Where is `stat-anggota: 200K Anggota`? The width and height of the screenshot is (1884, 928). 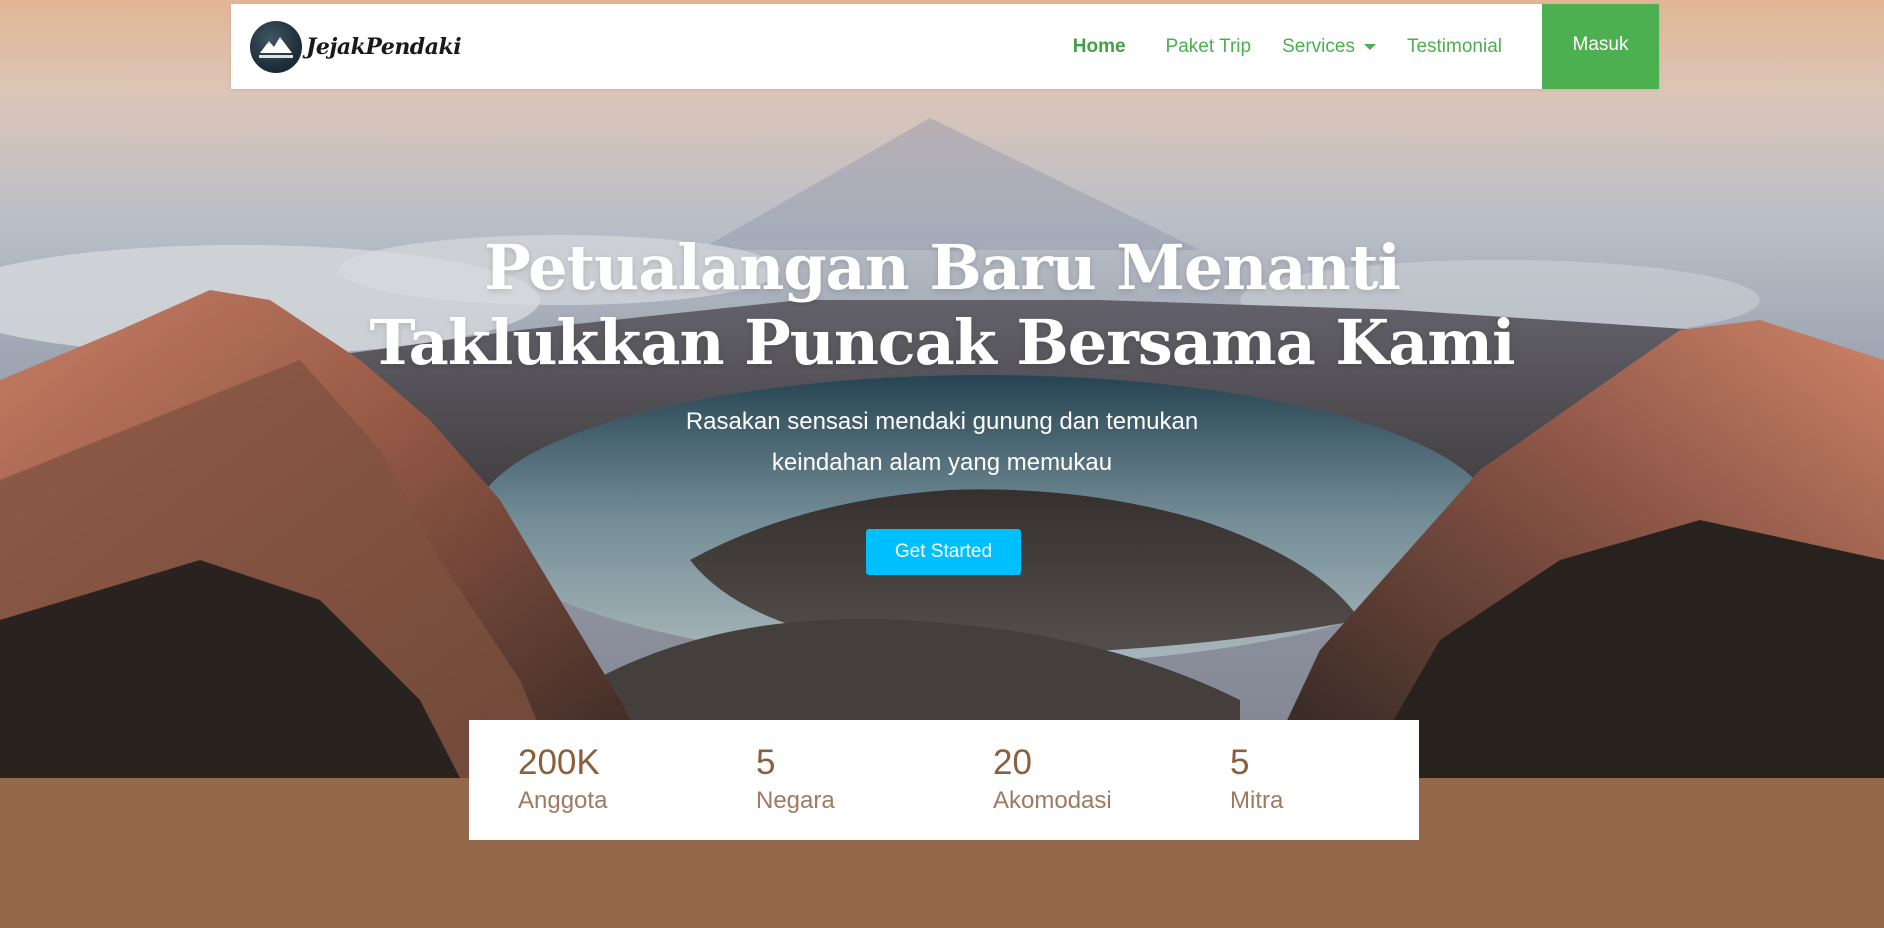
stat-anggota: 200K Anggota is located at coordinates (562, 780).